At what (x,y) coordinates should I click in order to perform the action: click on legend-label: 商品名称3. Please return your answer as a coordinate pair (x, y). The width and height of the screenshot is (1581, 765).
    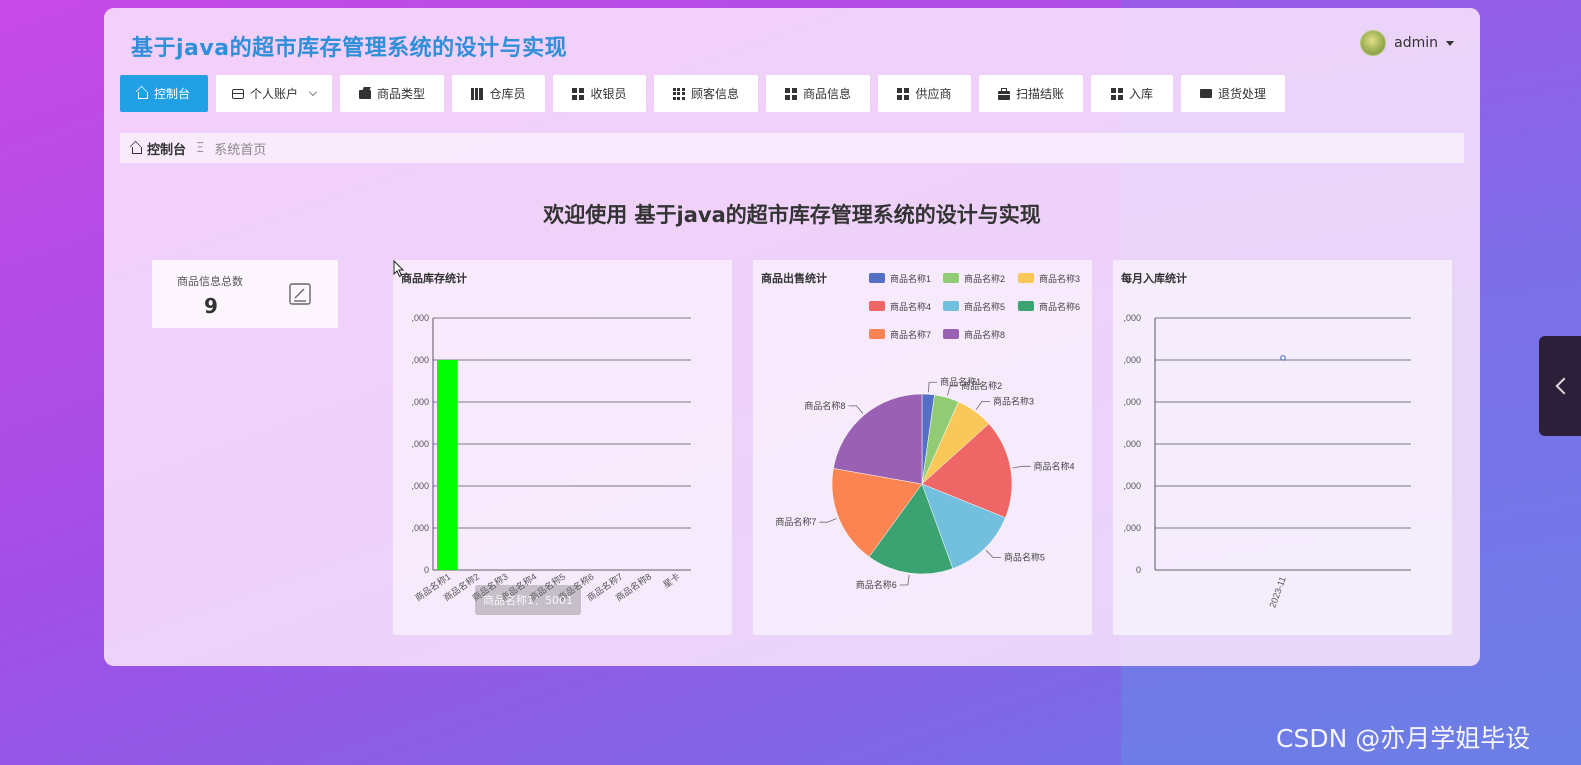
    Looking at the image, I should click on (1059, 278).